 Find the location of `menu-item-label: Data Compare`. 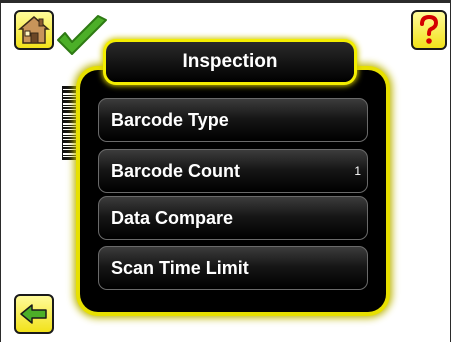

menu-item-label: Data Compare is located at coordinates (172, 217).